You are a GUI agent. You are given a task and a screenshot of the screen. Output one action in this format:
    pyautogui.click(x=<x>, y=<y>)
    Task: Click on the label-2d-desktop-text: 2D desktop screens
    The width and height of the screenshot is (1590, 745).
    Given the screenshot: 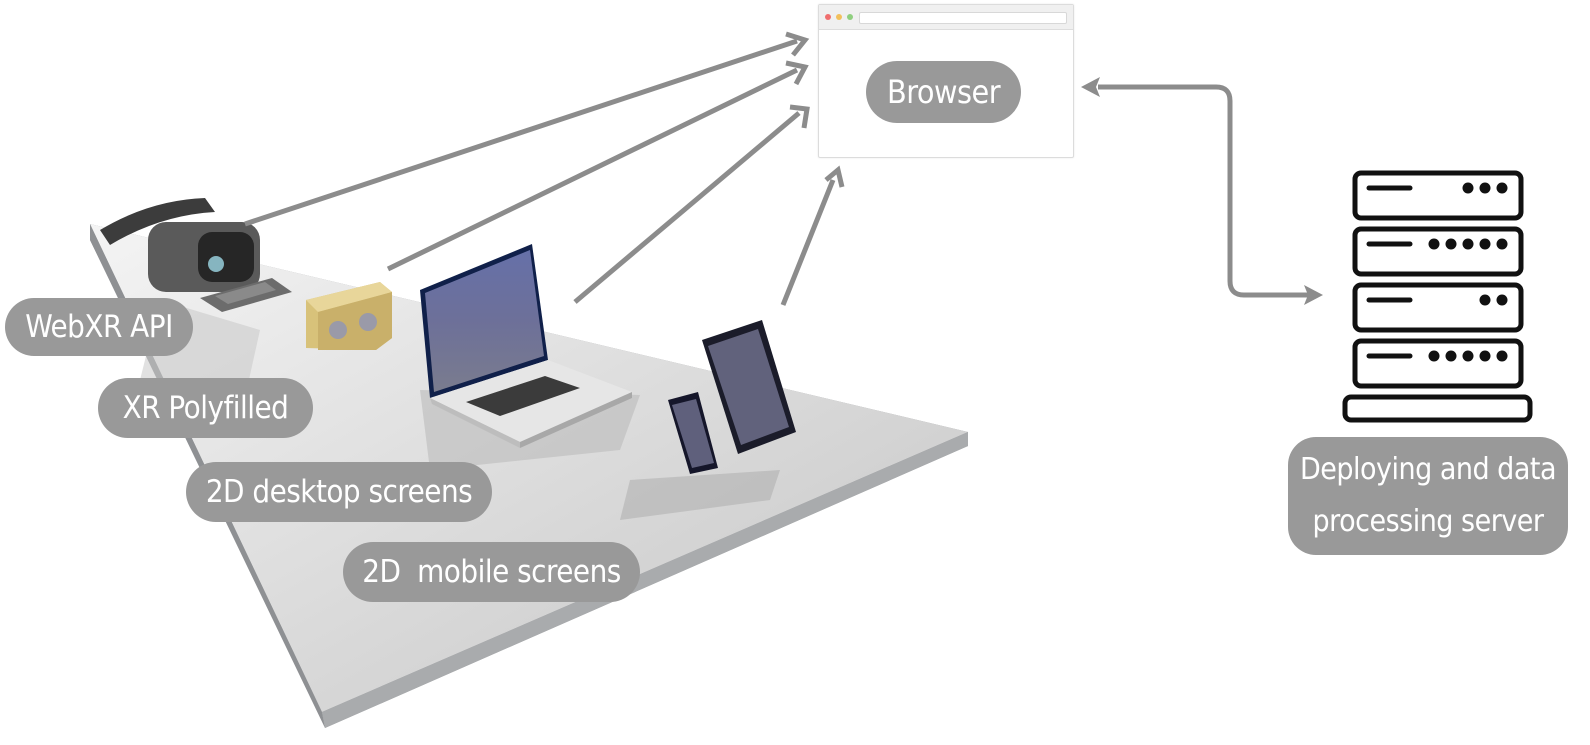 What is the action you would take?
    pyautogui.click(x=339, y=492)
    